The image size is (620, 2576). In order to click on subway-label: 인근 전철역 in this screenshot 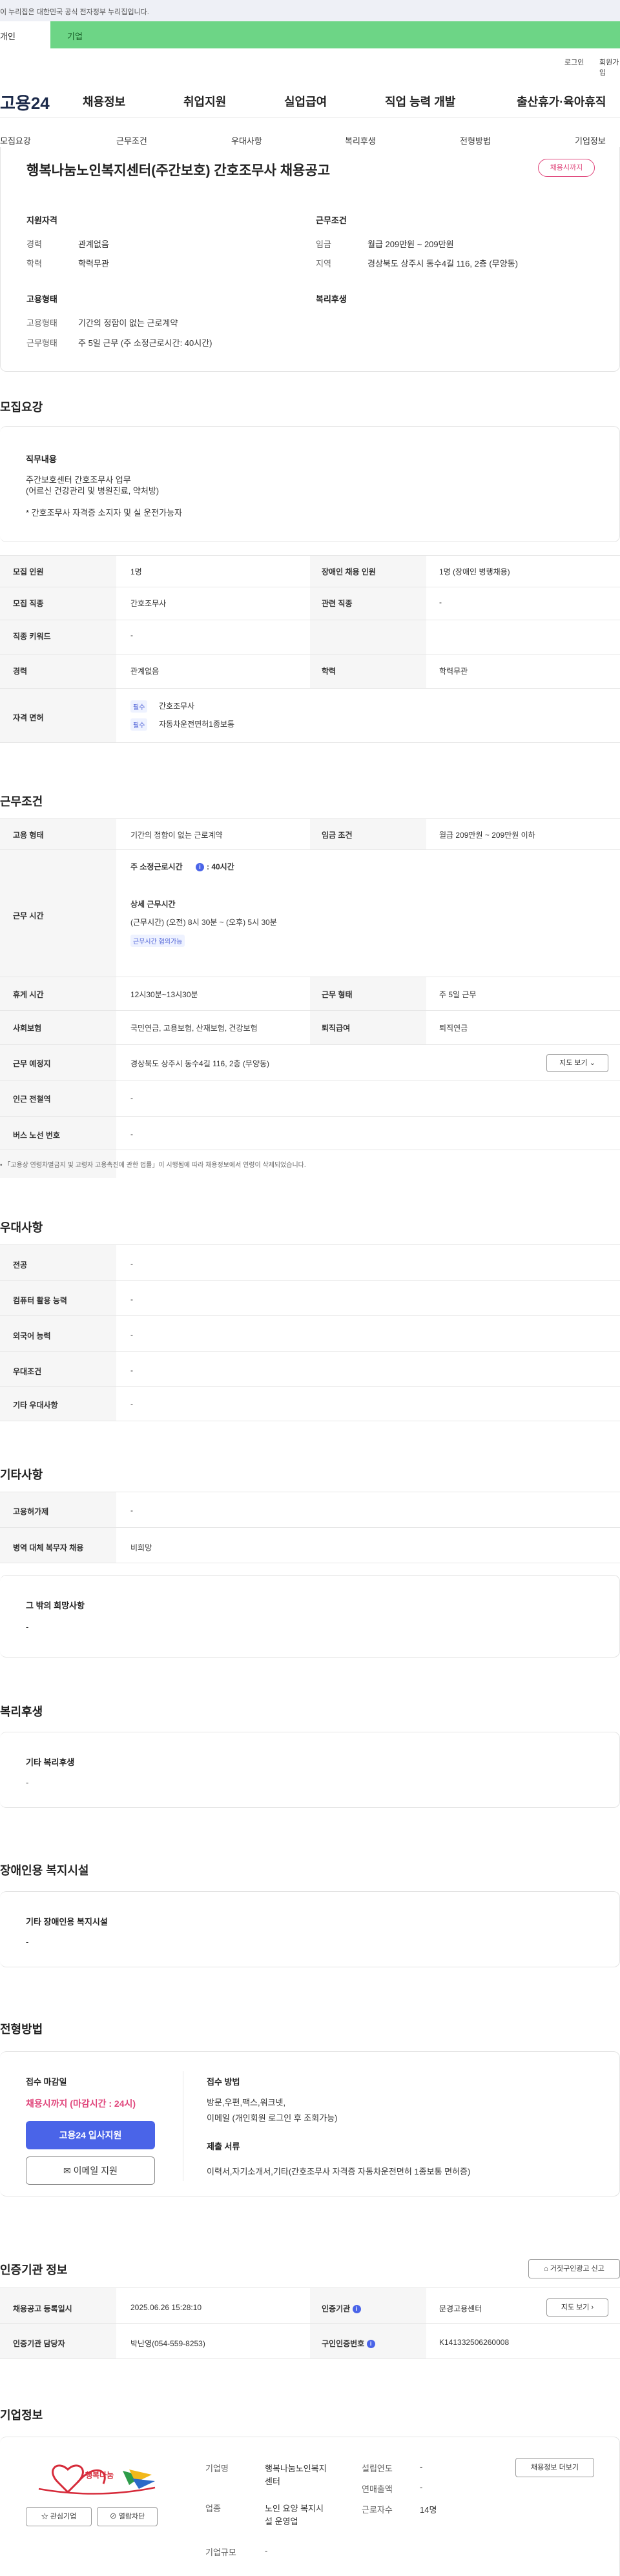, I will do `click(32, 1099)`.